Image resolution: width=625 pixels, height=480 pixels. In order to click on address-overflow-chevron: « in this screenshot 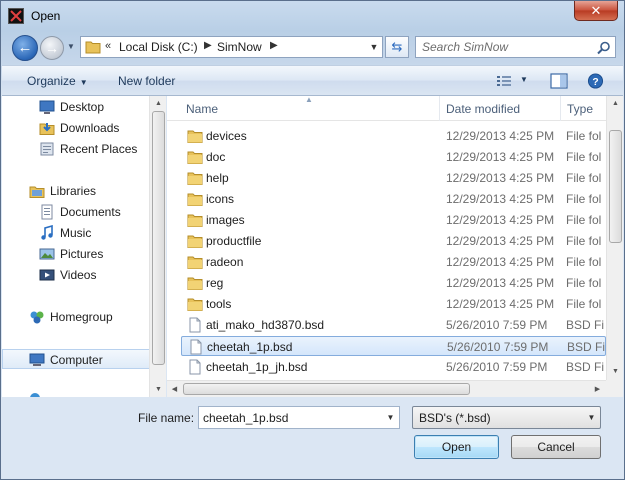, I will do `click(108, 46)`.